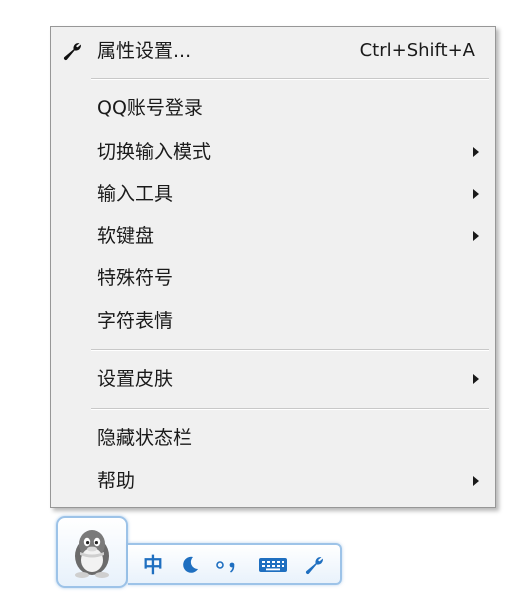 Image resolution: width=526 pixels, height=608 pixels. I want to click on menu-item-soft-keyboard: 软键盘, so click(273, 236).